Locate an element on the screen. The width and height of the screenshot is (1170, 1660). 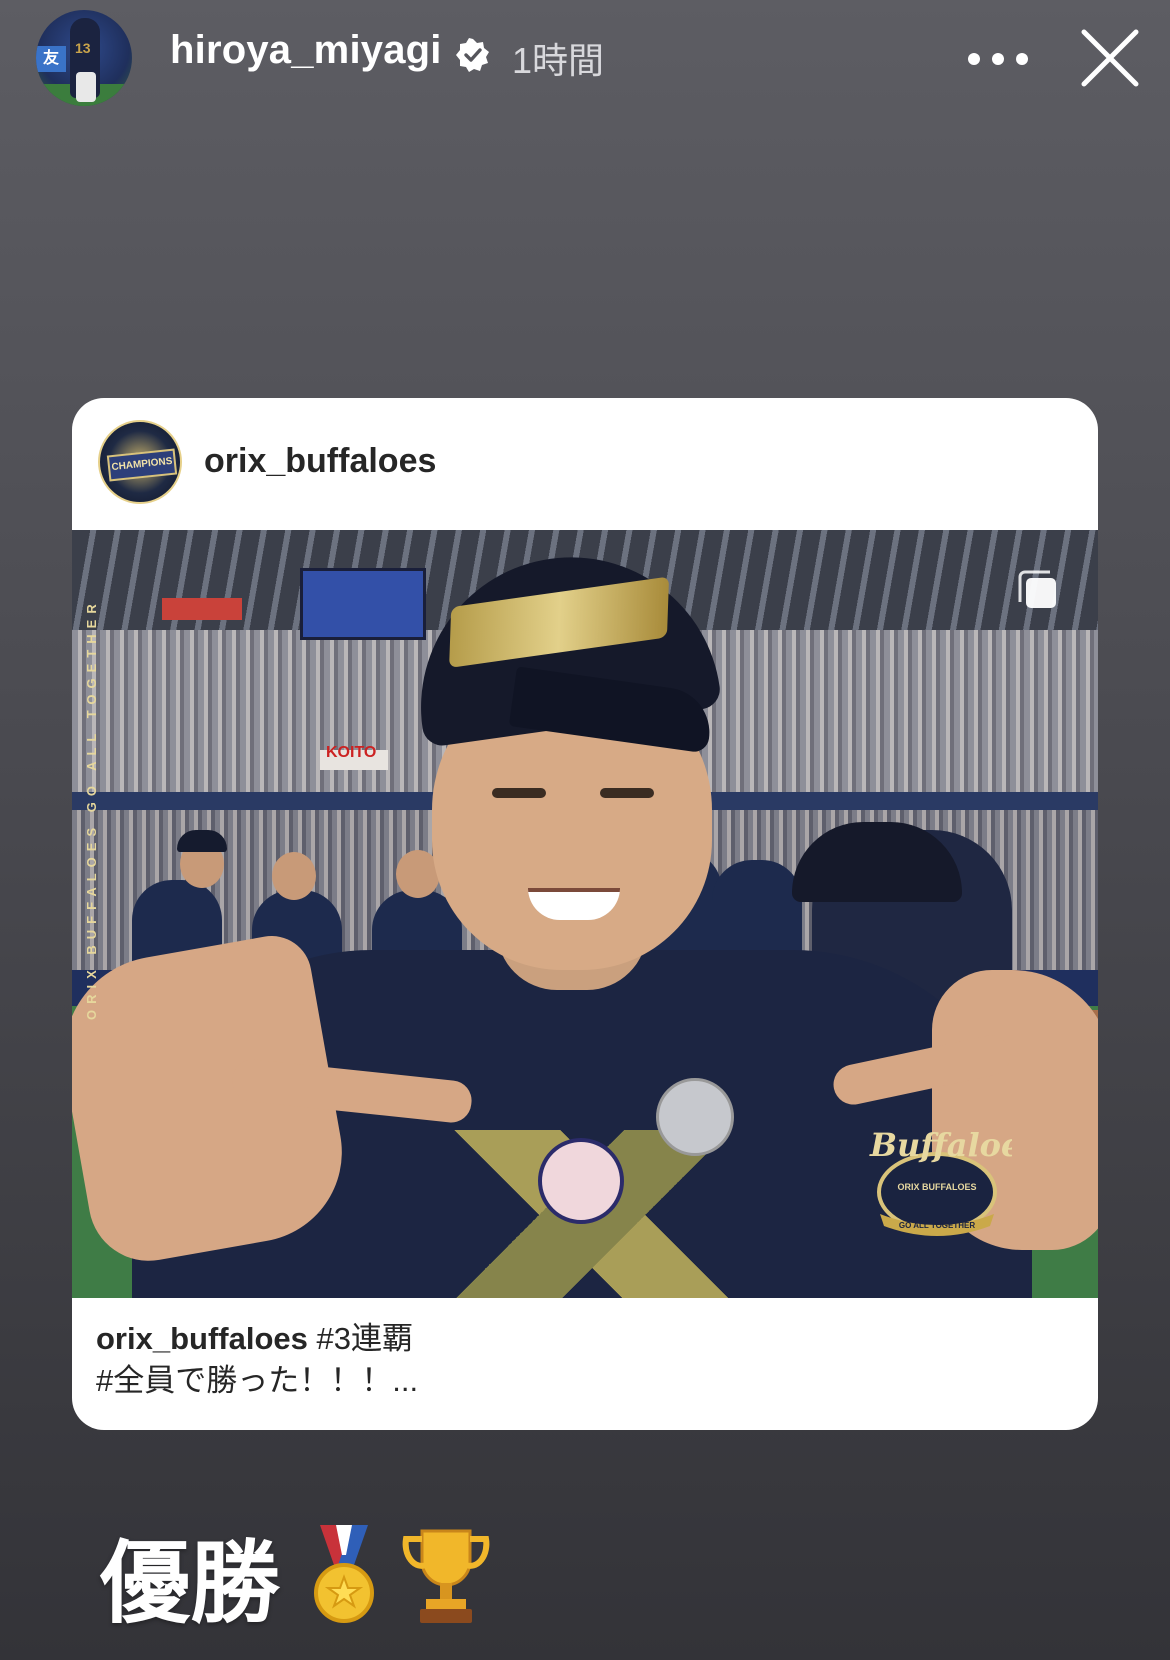
buffaloes-logo: Buffaloes ORIX BUFFALOES GO ALL TOGETHER is located at coordinates (940, 1181).